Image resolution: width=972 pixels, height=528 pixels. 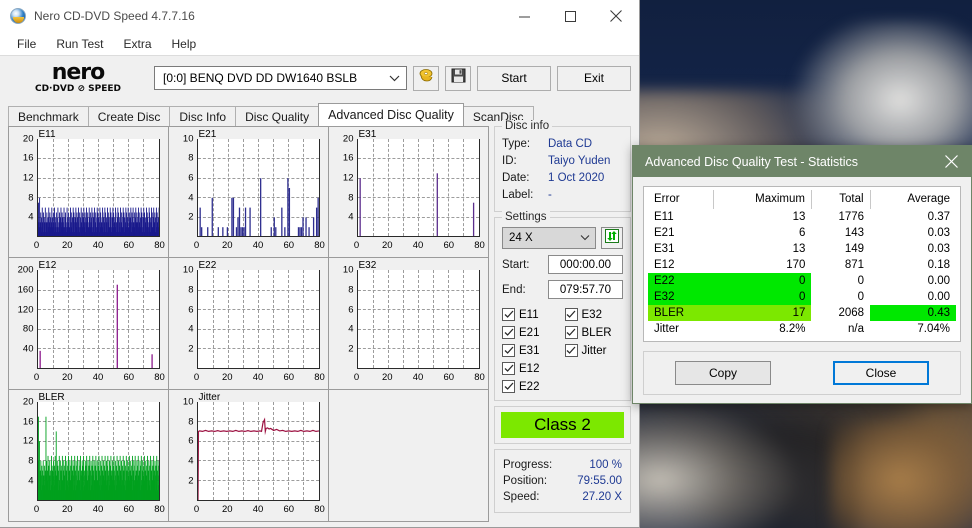 I want to click on checkbox-e12: E12, so click(x=531, y=368).